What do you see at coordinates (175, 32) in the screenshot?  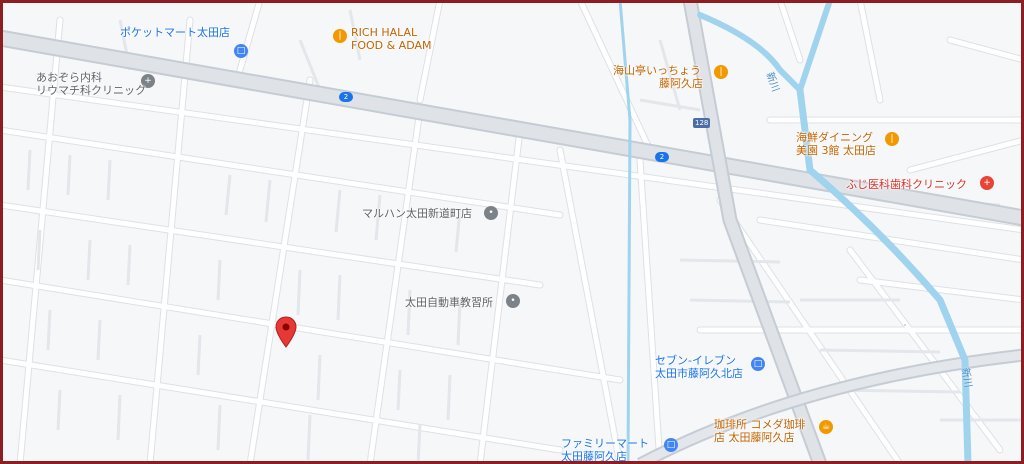 I see `poi-label: ポケットマート太田店` at bounding box center [175, 32].